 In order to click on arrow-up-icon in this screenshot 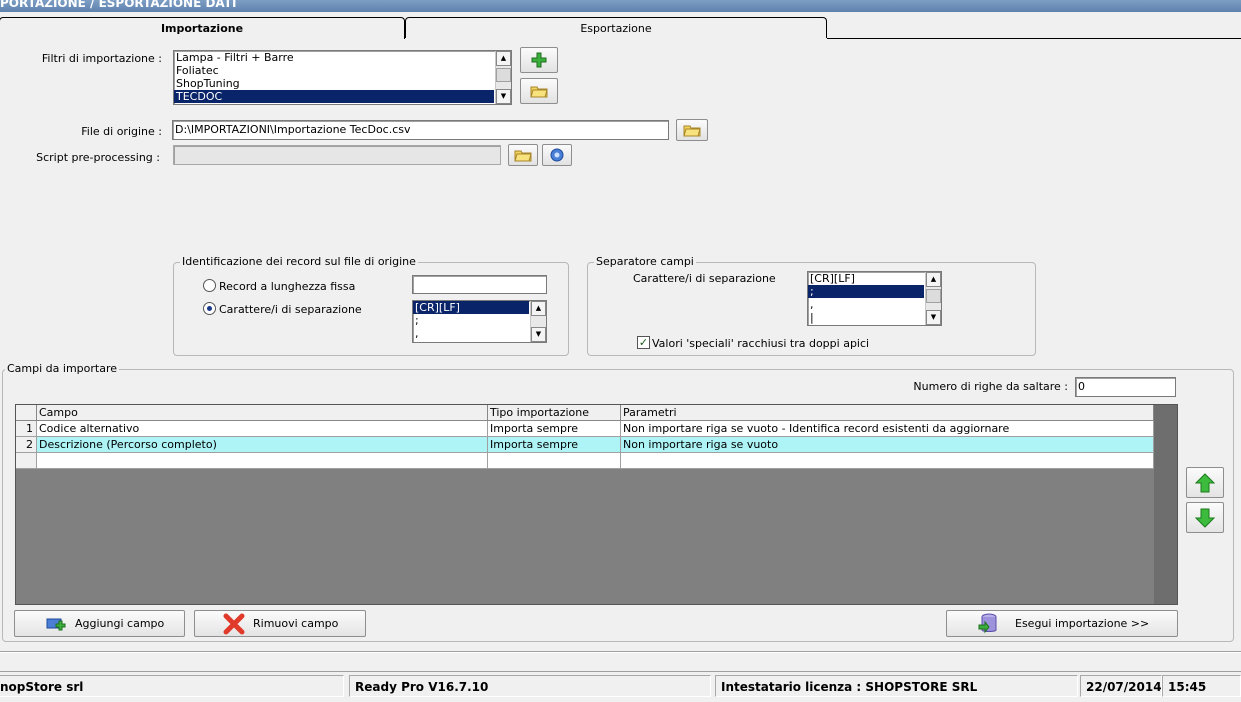, I will do `click(1205, 482)`.